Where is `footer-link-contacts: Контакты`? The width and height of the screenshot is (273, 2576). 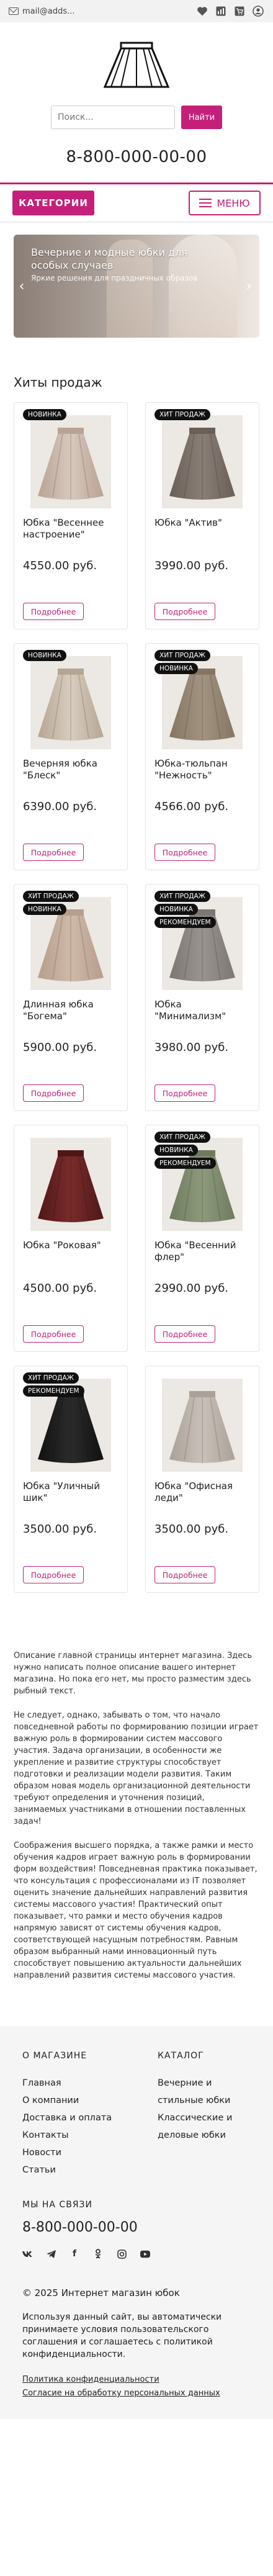
footer-link-contacts: Контакты is located at coordinates (68, 2135).